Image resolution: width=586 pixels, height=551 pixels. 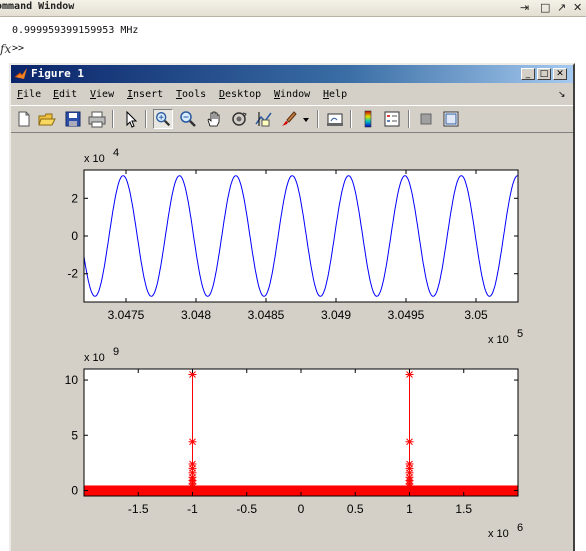 What do you see at coordinates (74, 236) in the screenshot?
I see `chart1-ytick-label: 0` at bounding box center [74, 236].